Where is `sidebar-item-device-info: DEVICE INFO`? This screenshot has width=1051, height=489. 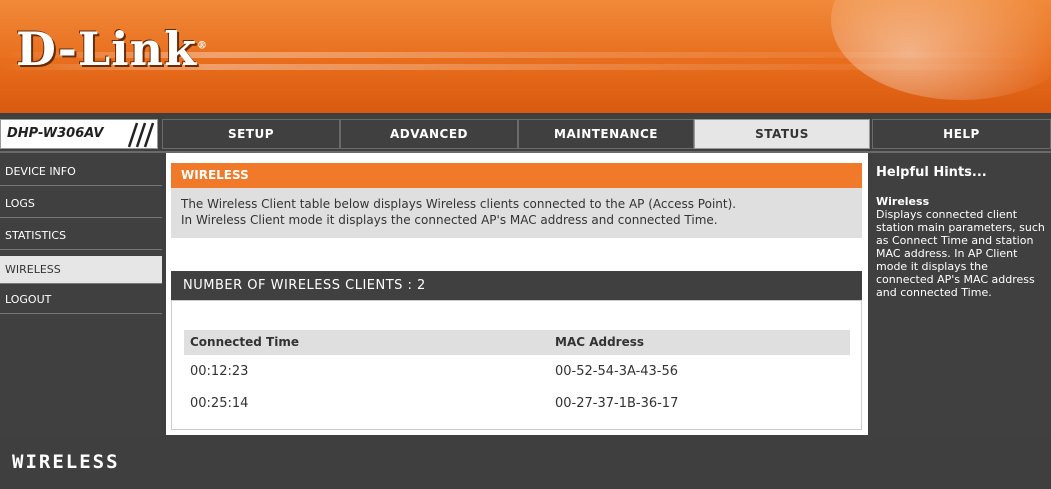
sidebar-item-device-info: DEVICE INFO is located at coordinates (81, 172).